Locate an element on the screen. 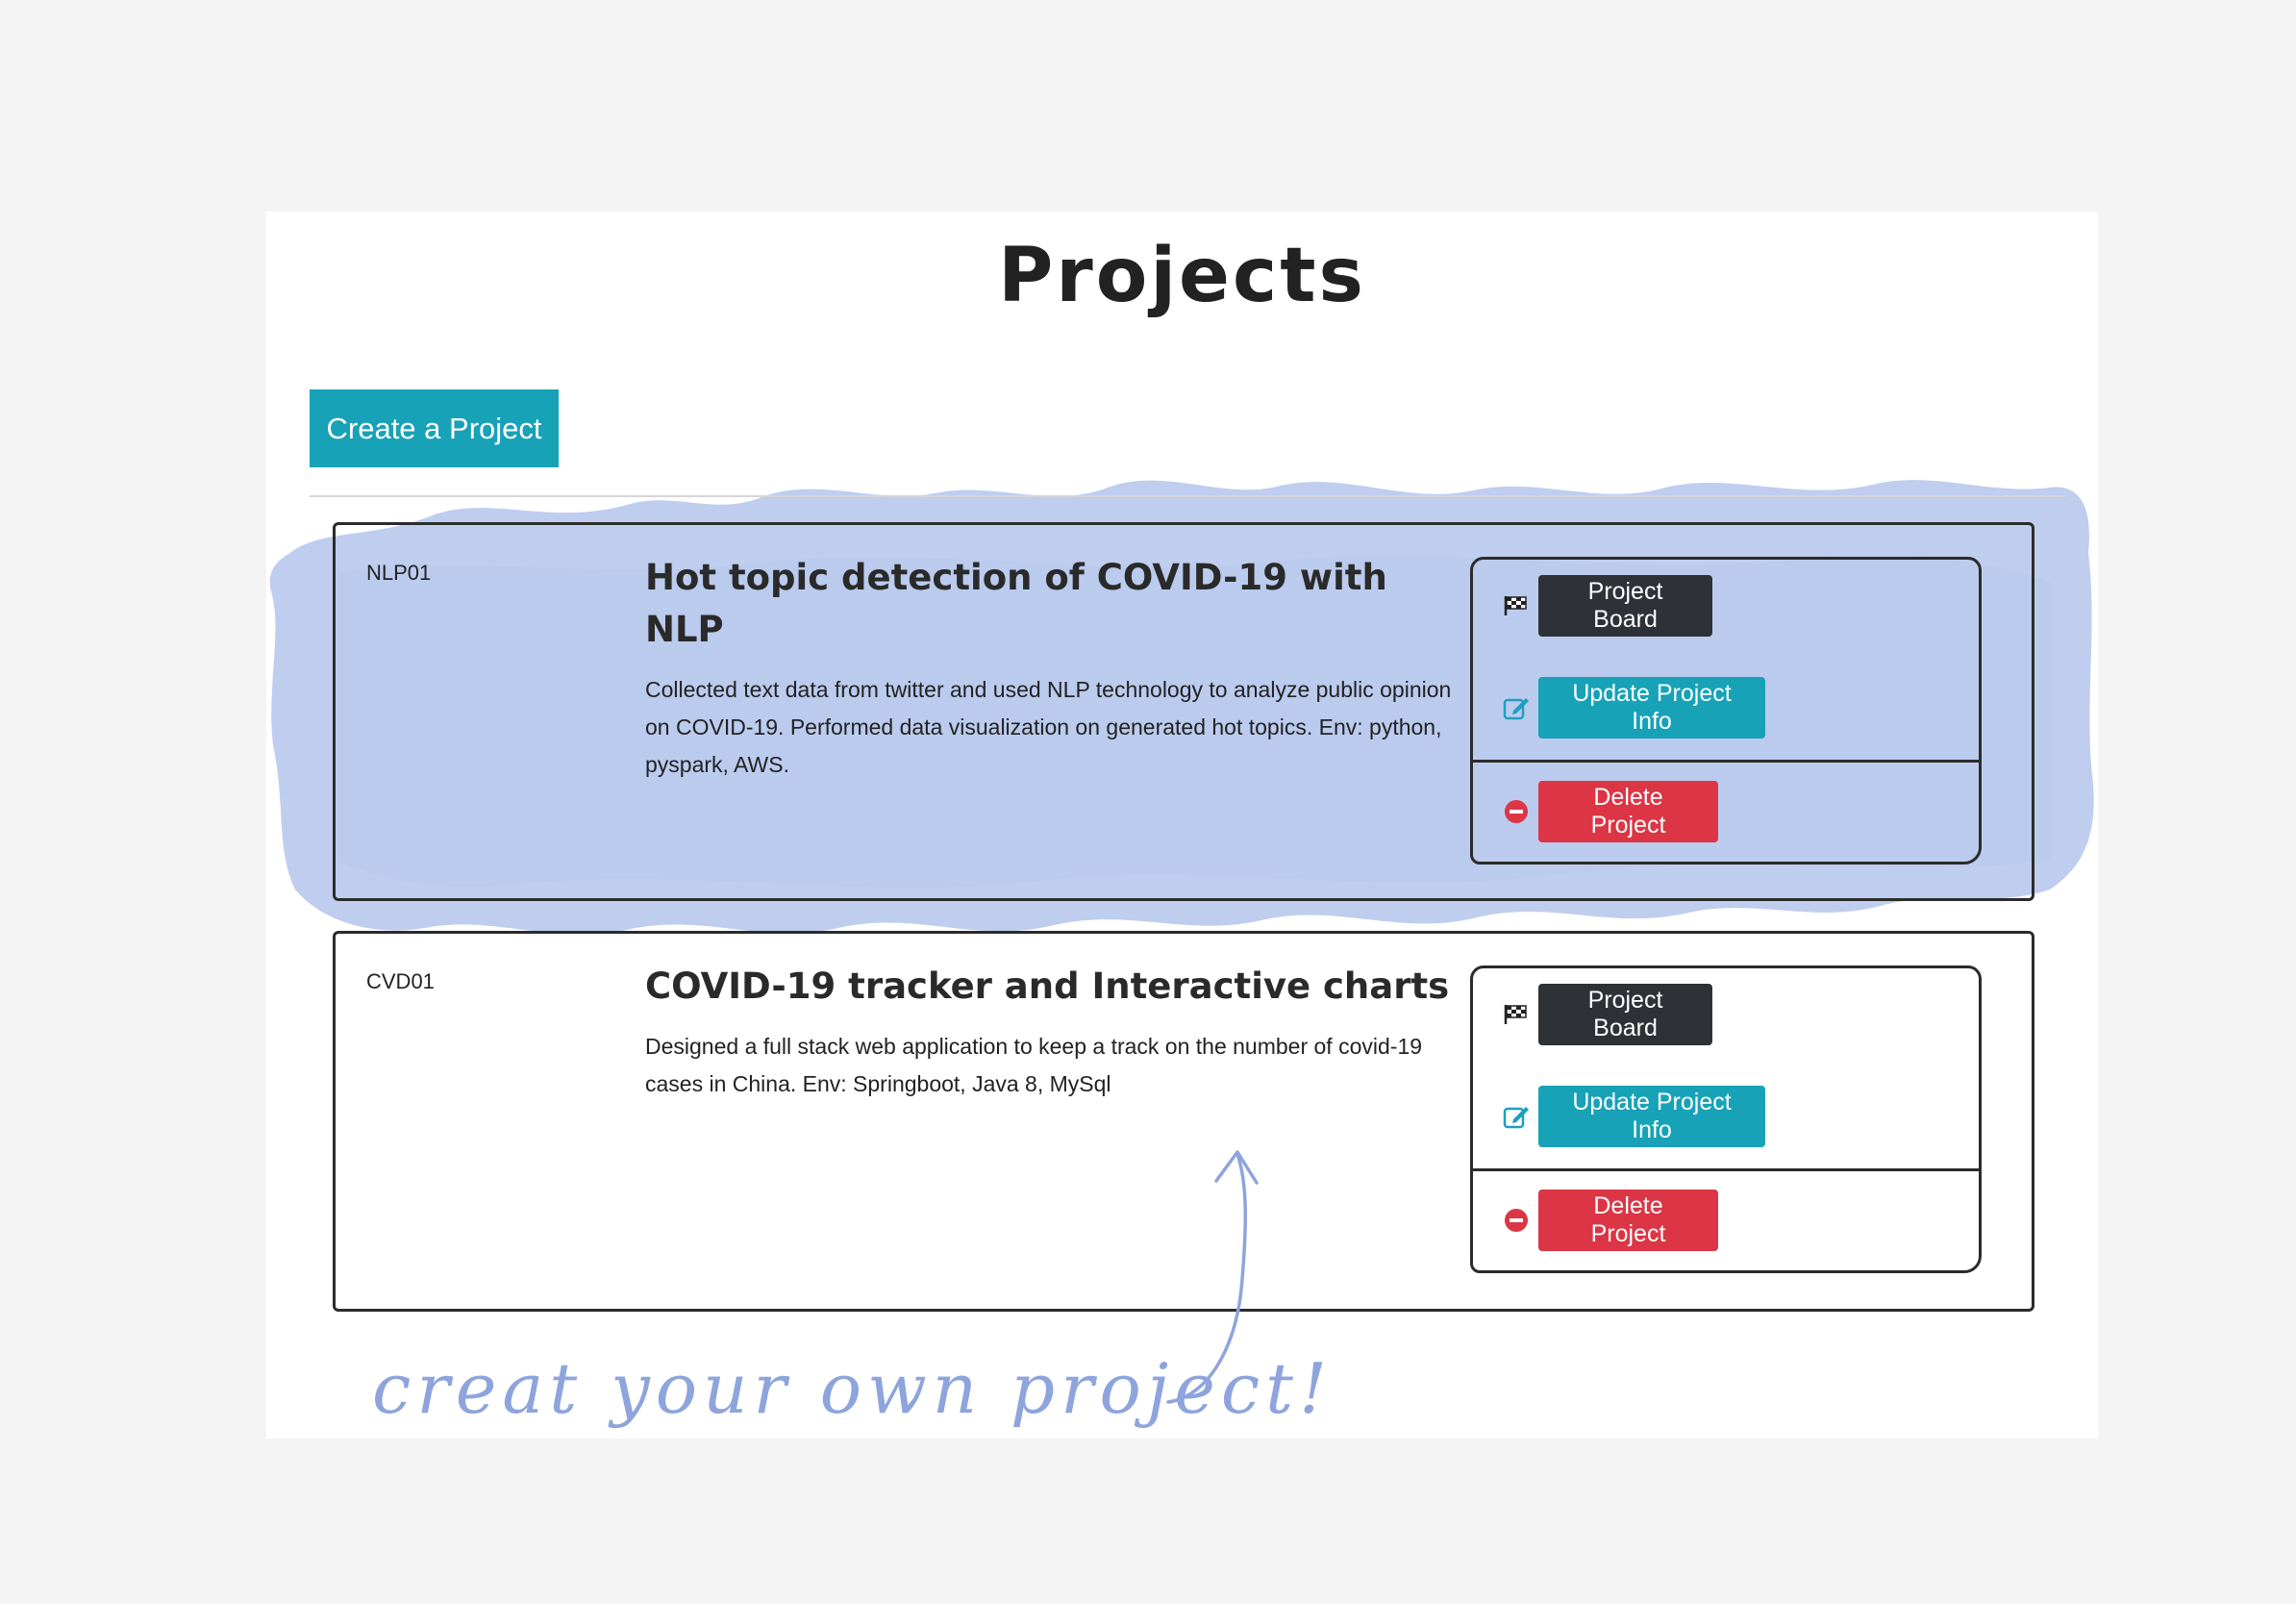 The height and width of the screenshot is (1604, 2296). handwritten-note: creat your own project! is located at coordinates (853, 1388).